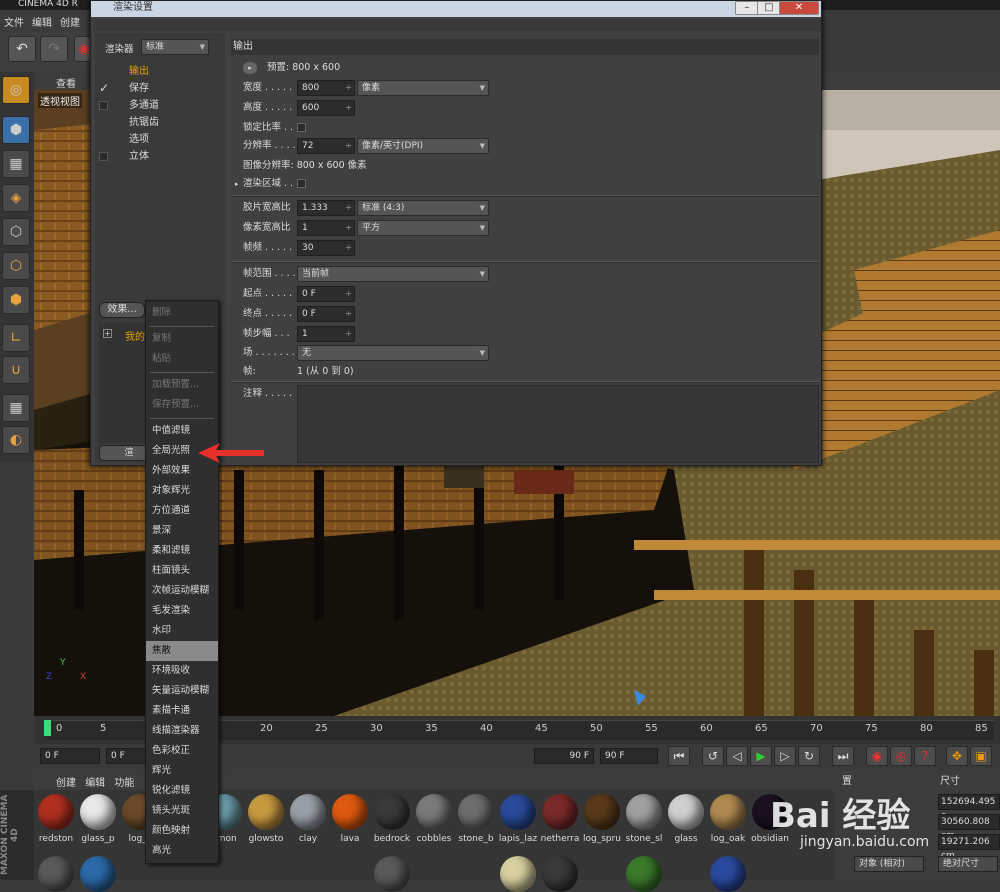  I want to click on nav-multipass: 多通道, so click(159, 105).